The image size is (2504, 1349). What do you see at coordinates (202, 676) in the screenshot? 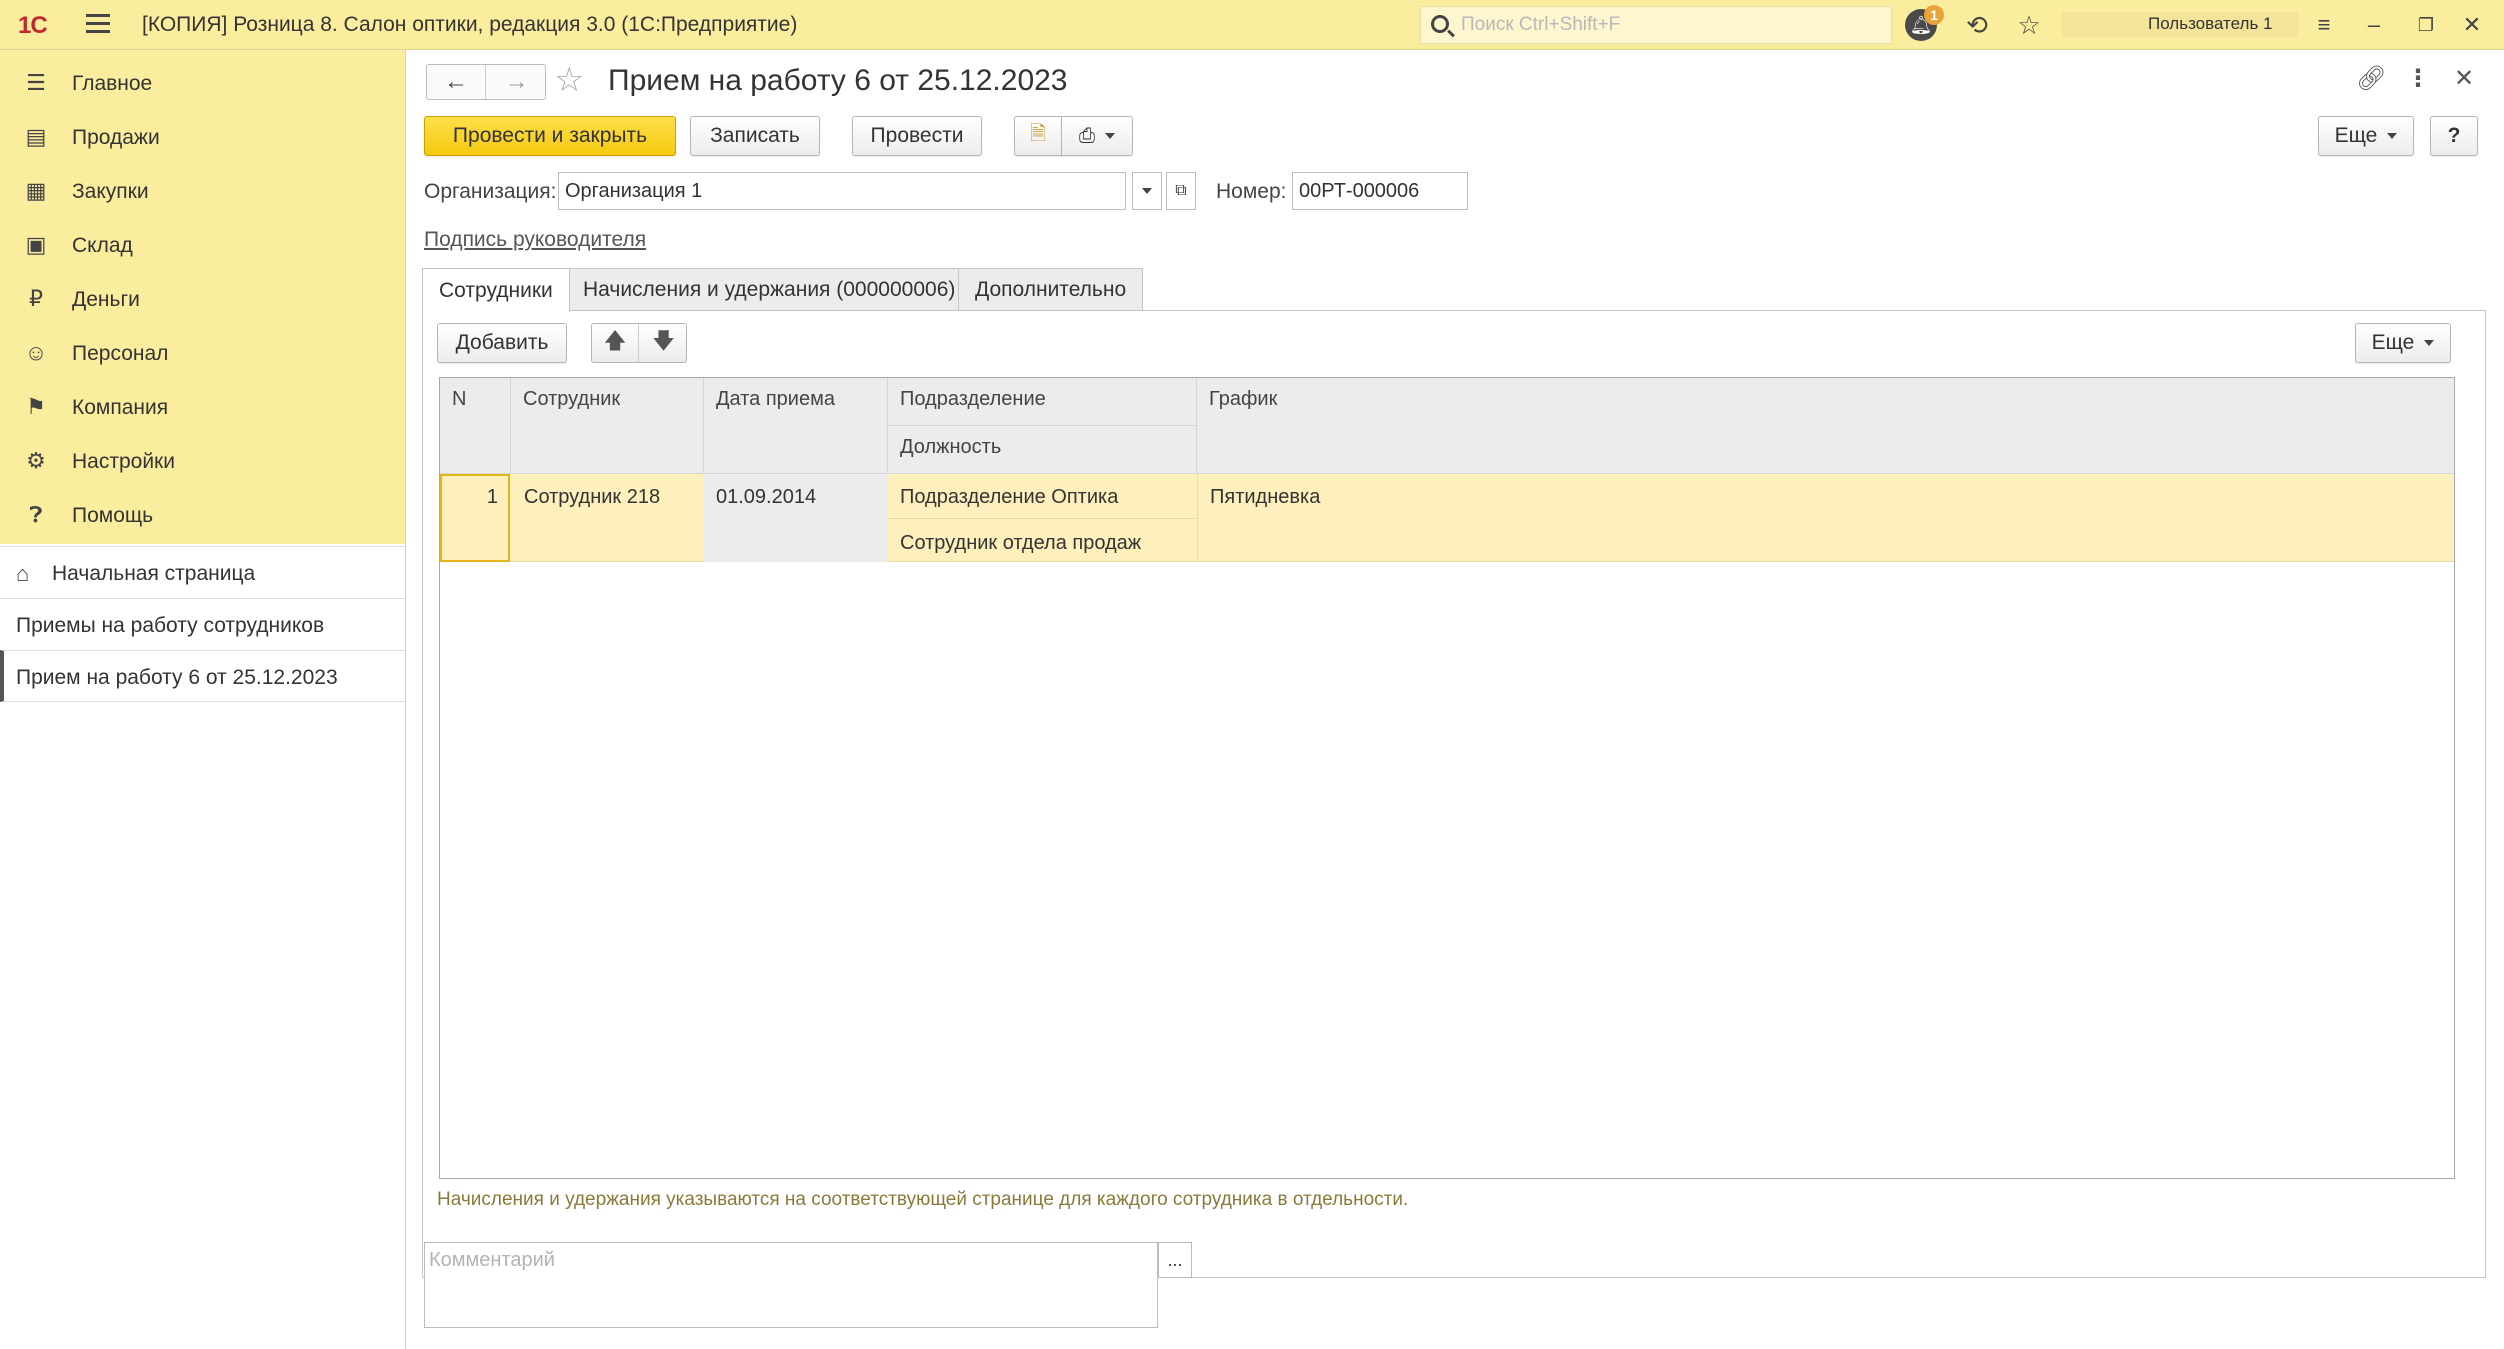
I see `open-window-current-doc: Прием на работу 6 от 25.12.2023` at bounding box center [202, 676].